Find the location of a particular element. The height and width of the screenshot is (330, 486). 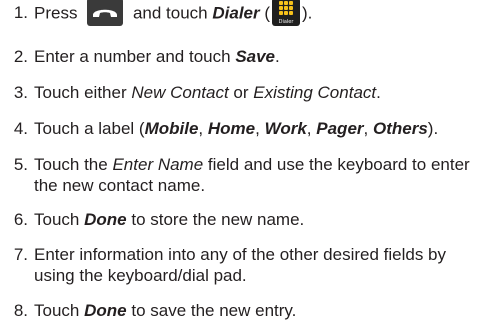

step-2: 2. Enter a number and touch Save. is located at coordinates (243, 56).